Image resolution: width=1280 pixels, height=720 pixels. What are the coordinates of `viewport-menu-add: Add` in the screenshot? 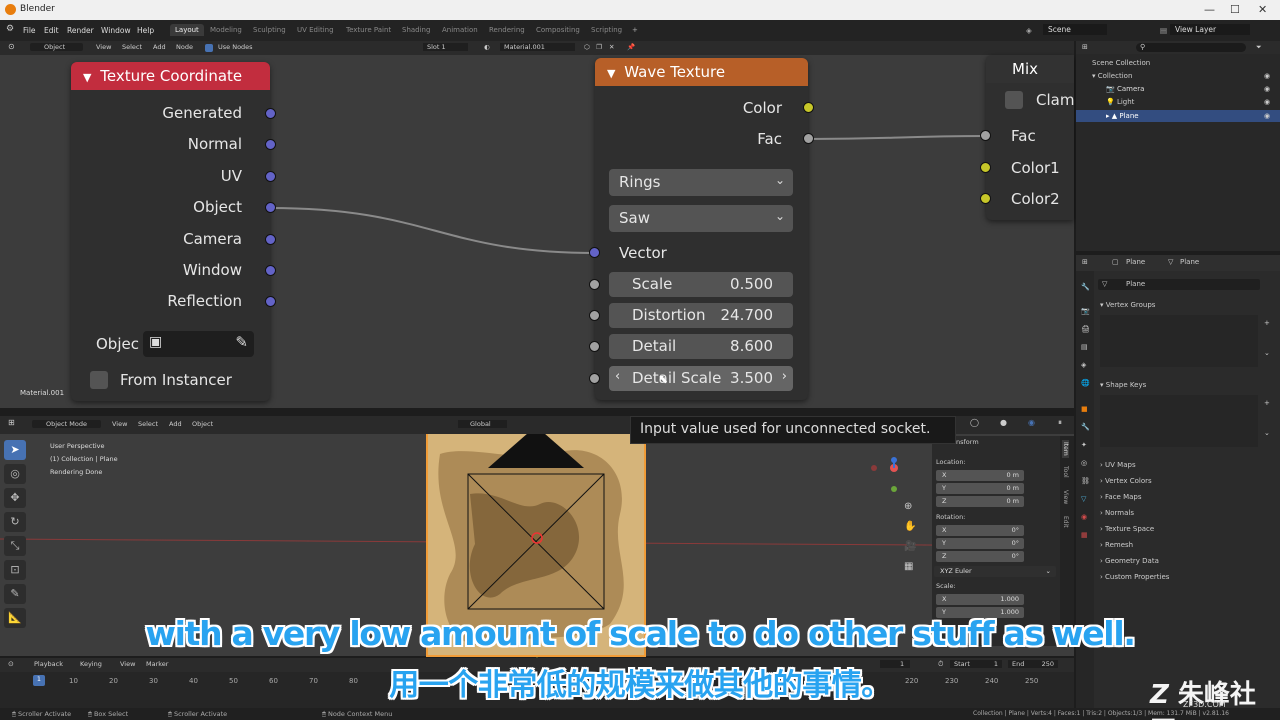 It's located at (175, 424).